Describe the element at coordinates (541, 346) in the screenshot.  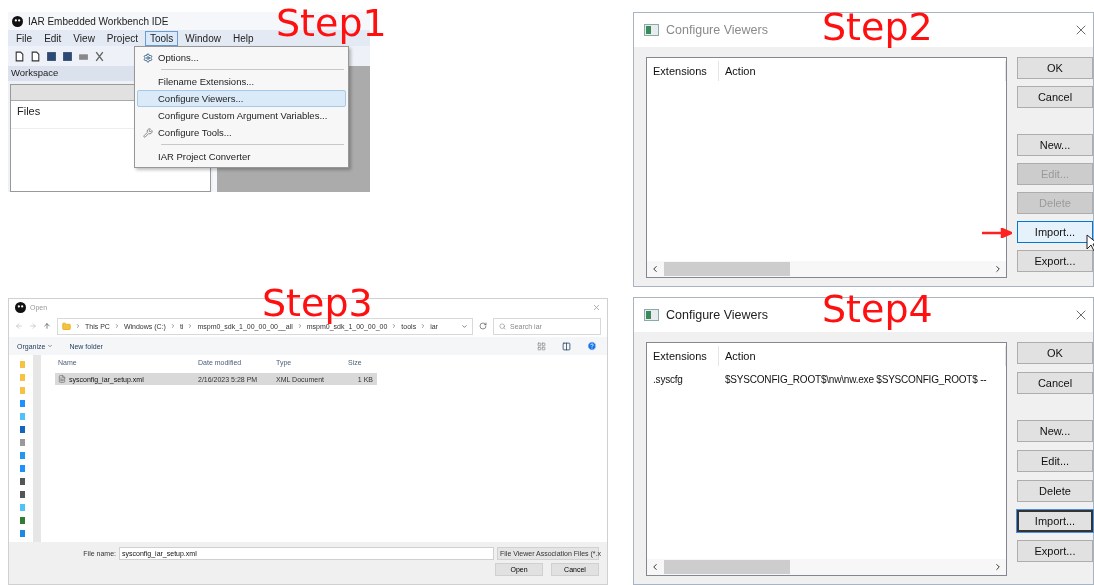
I see `view-icon` at that location.